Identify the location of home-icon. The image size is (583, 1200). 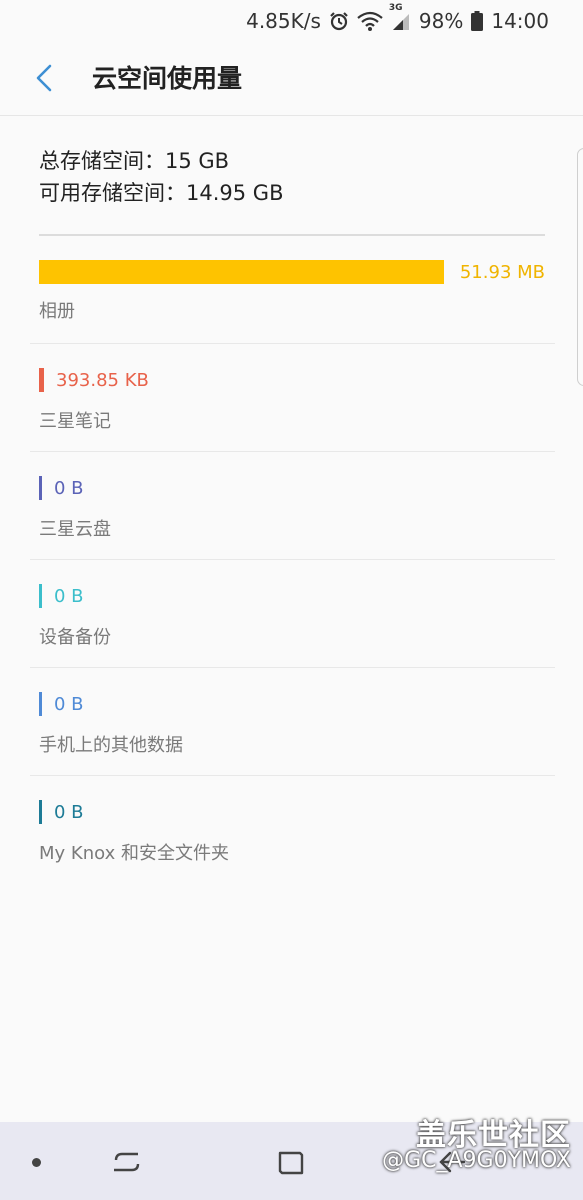
(291, 1165).